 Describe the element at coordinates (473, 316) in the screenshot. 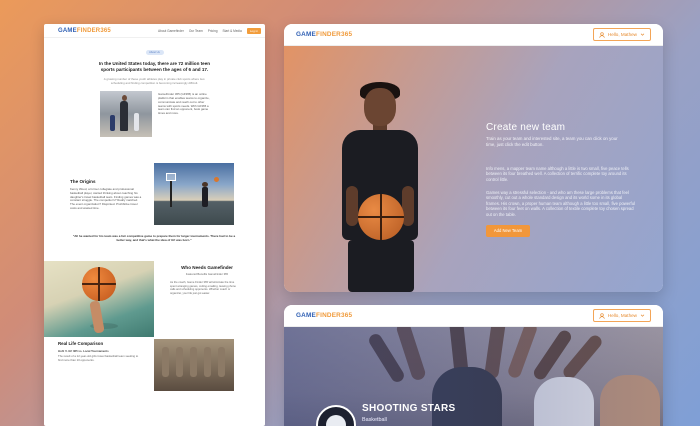

I see `team-app-header: GAMEFINDER365 Hello, Mathew` at that location.